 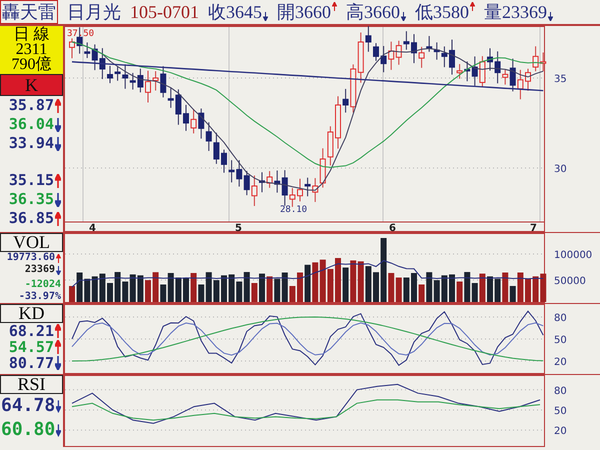 What do you see at coordinates (442, 12) in the screenshot?
I see `quote-value: 低3580` at bounding box center [442, 12].